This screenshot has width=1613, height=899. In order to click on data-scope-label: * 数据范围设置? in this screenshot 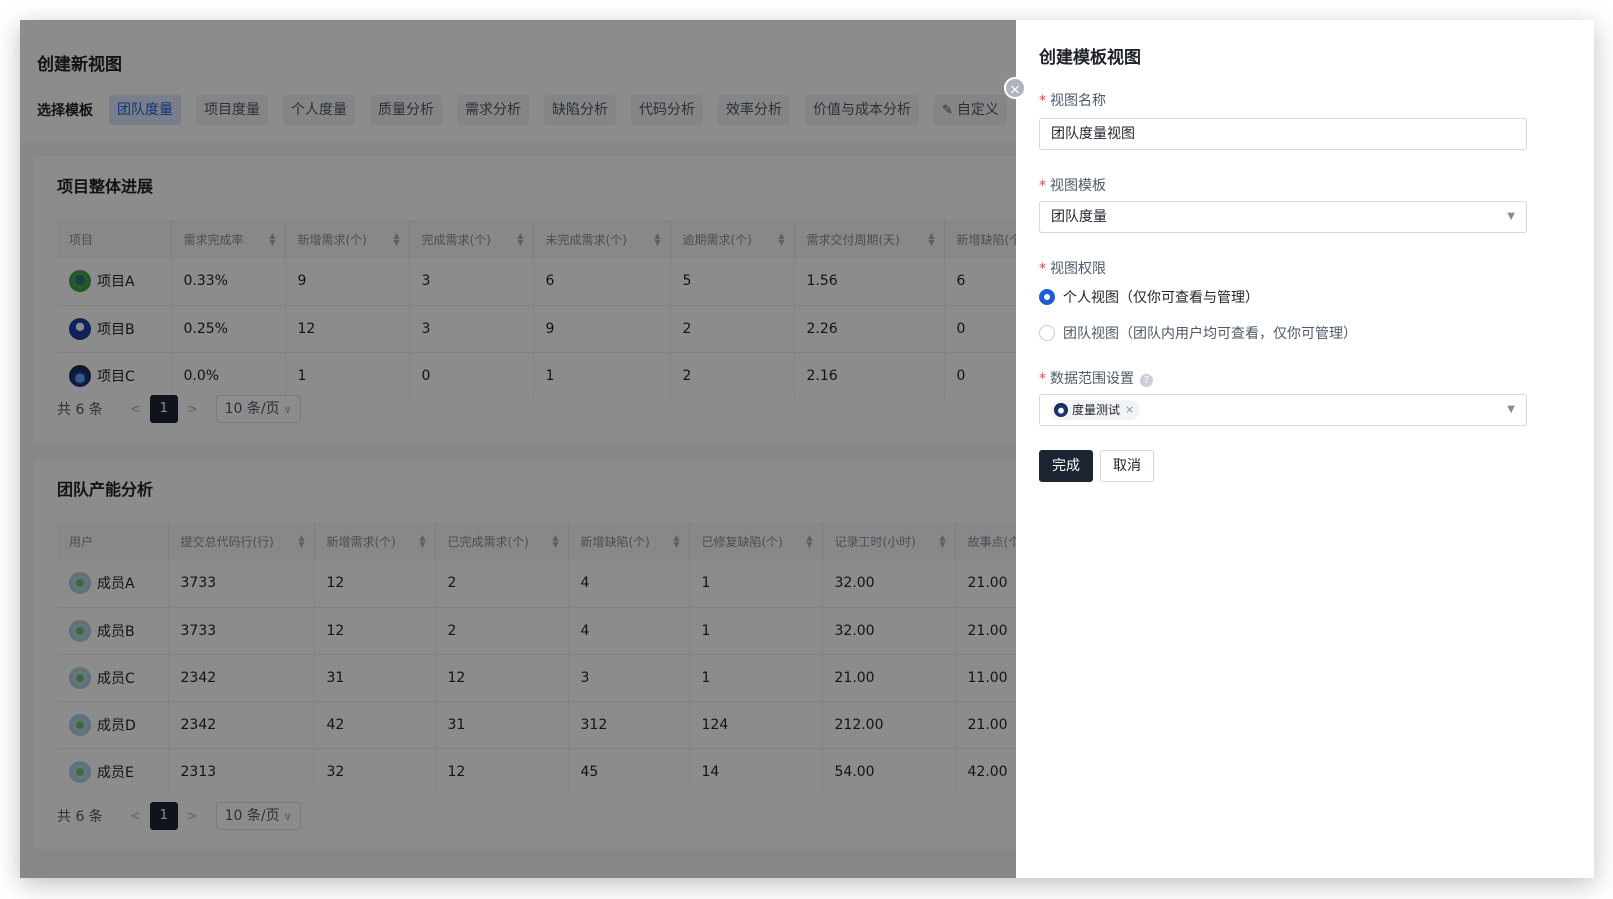, I will do `click(1096, 378)`.